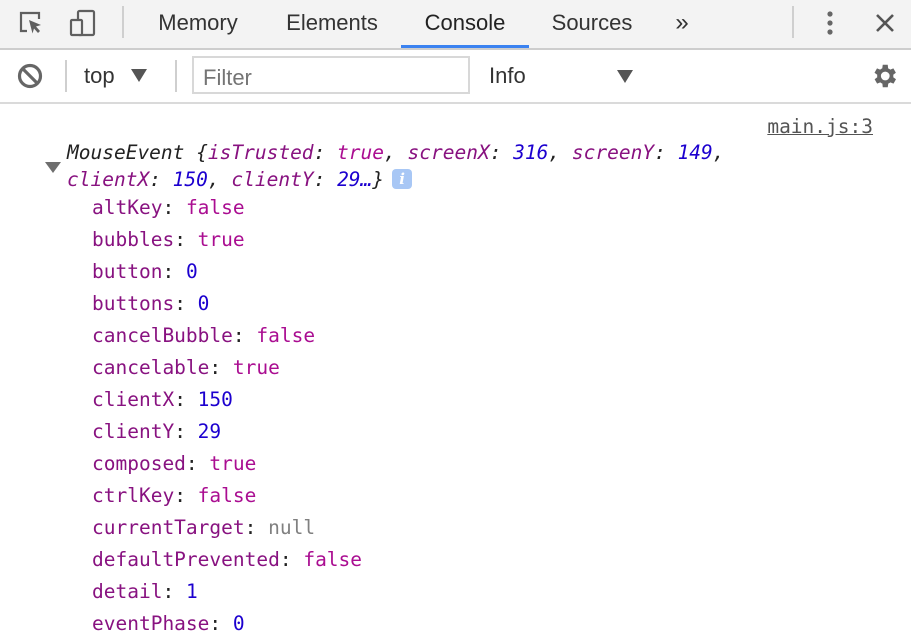 This screenshot has width=911, height=641. I want to click on property-key: buttons, so click(133, 303).